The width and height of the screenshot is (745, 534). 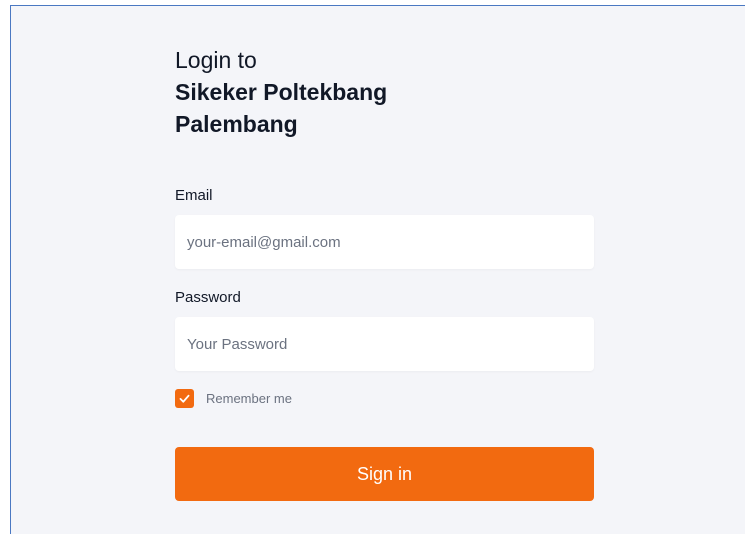 I want to click on sign-in-button: Sign in, so click(x=384, y=474).